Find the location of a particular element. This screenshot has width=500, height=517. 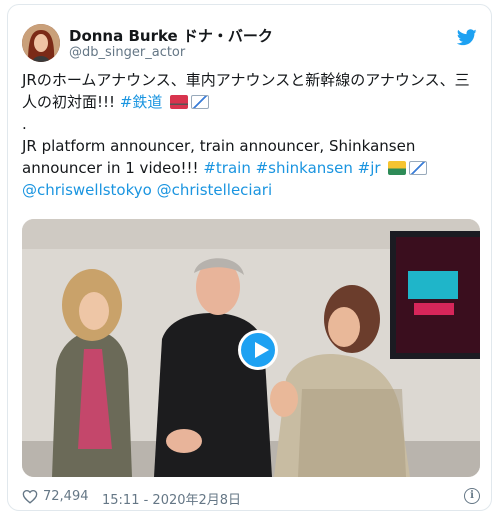

hashtag-train: #train is located at coordinates (226, 168).